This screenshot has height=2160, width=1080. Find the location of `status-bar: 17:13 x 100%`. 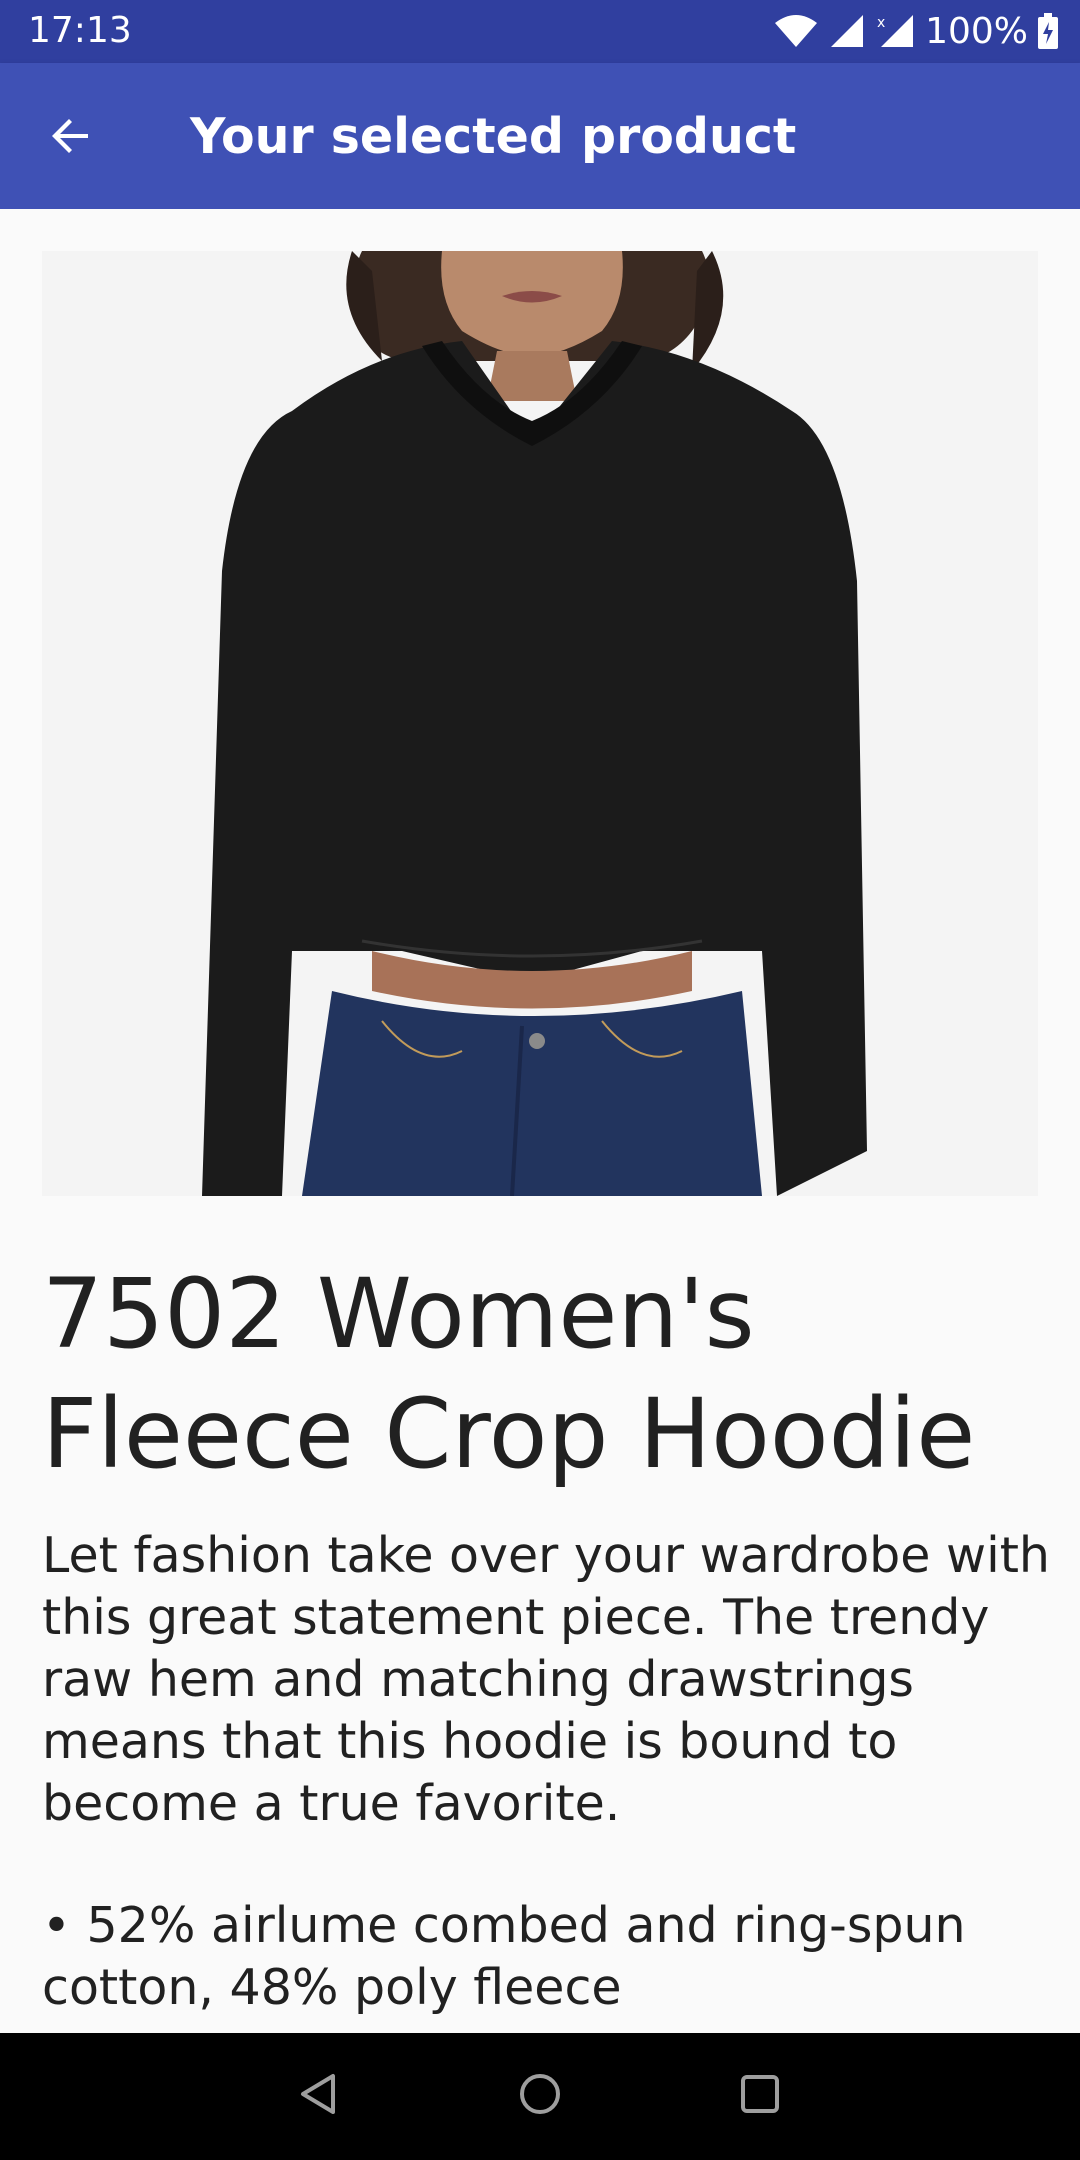

status-bar: 17:13 x 100% is located at coordinates (540, 31).